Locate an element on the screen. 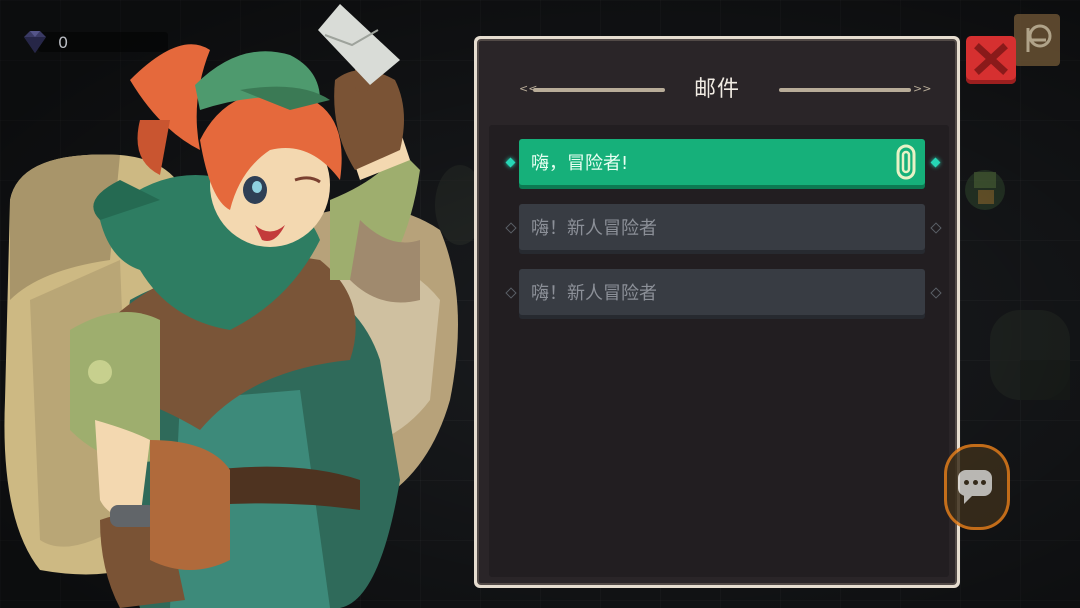 The image size is (1080, 608). selected-marker-right is located at coordinates (935, 162).